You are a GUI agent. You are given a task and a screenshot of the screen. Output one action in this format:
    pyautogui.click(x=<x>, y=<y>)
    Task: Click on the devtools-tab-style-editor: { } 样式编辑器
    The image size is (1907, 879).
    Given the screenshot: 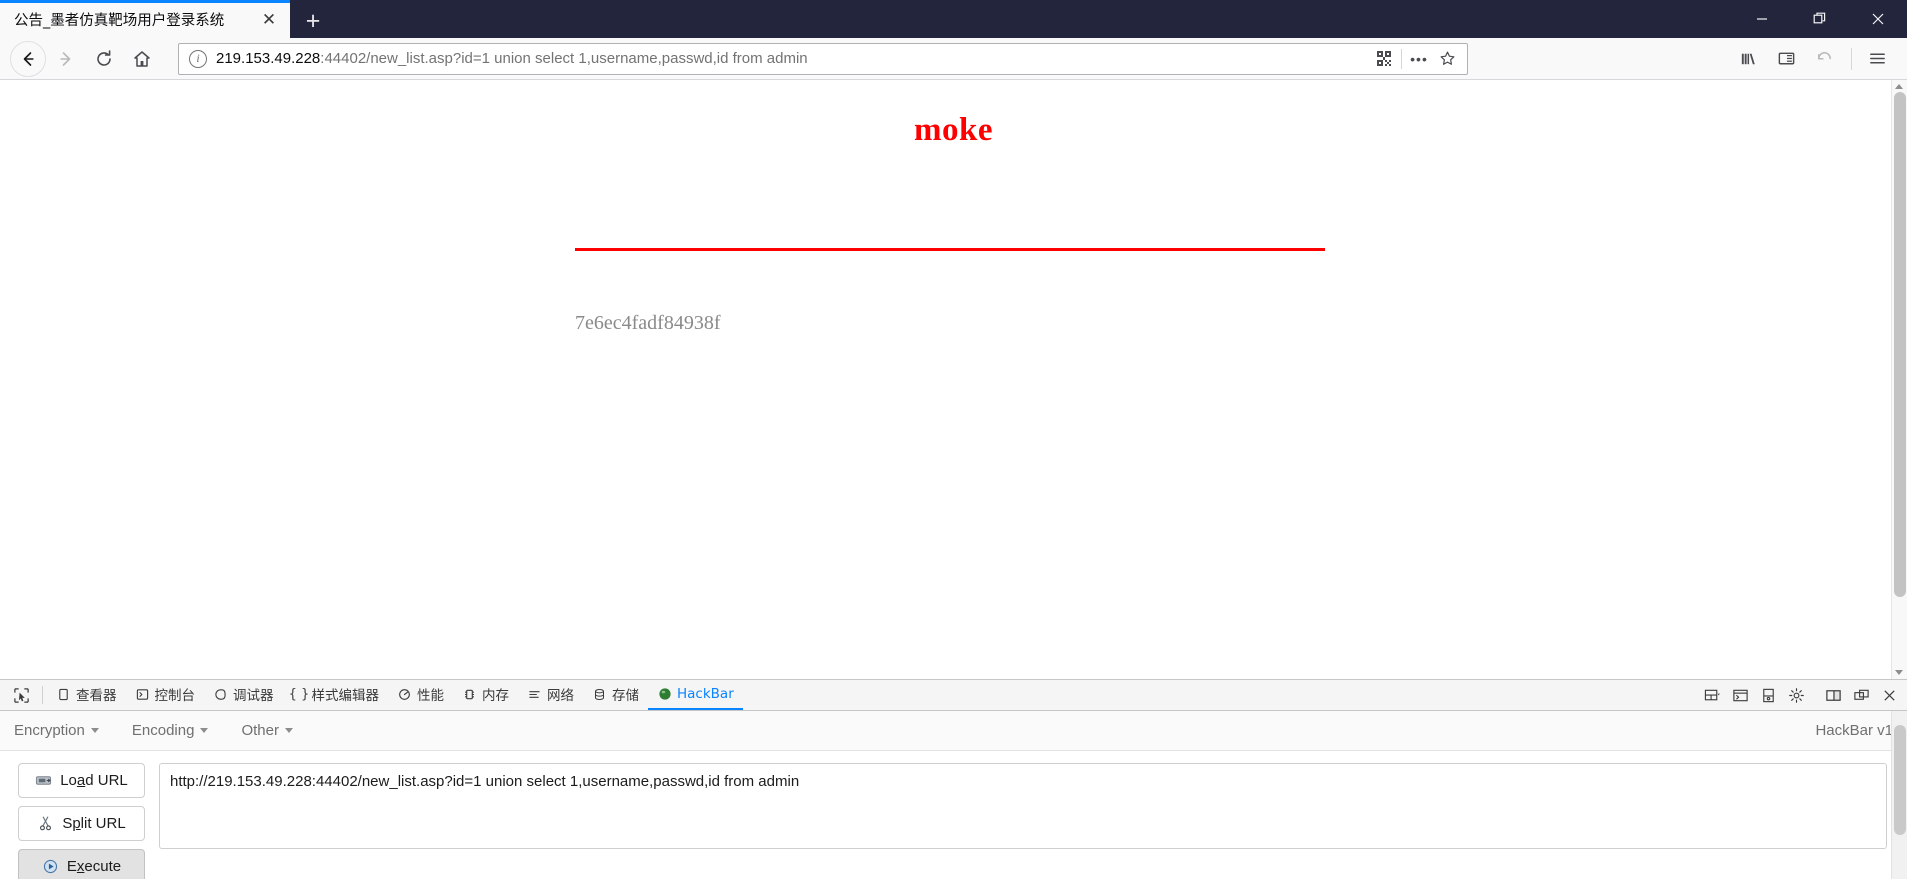 What is the action you would take?
    pyautogui.click(x=336, y=695)
    